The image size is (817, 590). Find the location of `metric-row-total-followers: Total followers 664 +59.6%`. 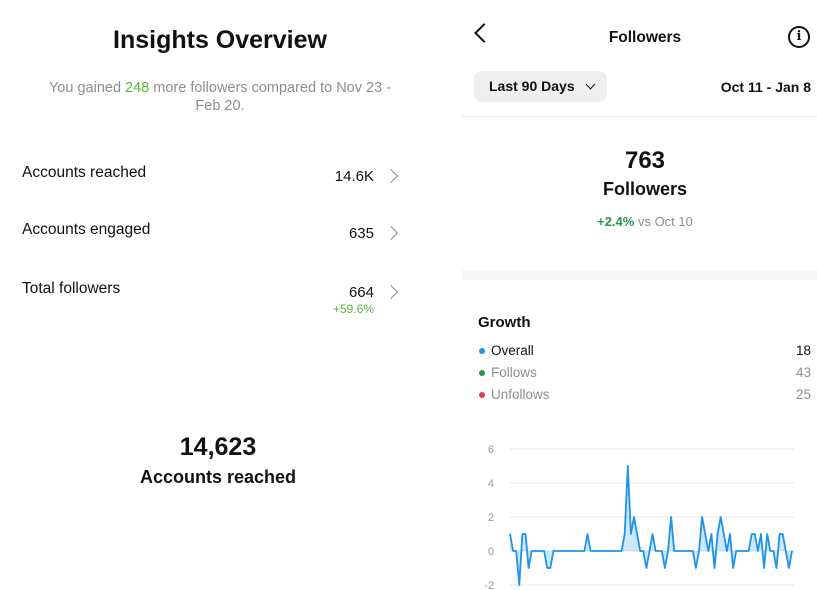

metric-row-total-followers: Total followers 664 +59.6% is located at coordinates (212, 300).